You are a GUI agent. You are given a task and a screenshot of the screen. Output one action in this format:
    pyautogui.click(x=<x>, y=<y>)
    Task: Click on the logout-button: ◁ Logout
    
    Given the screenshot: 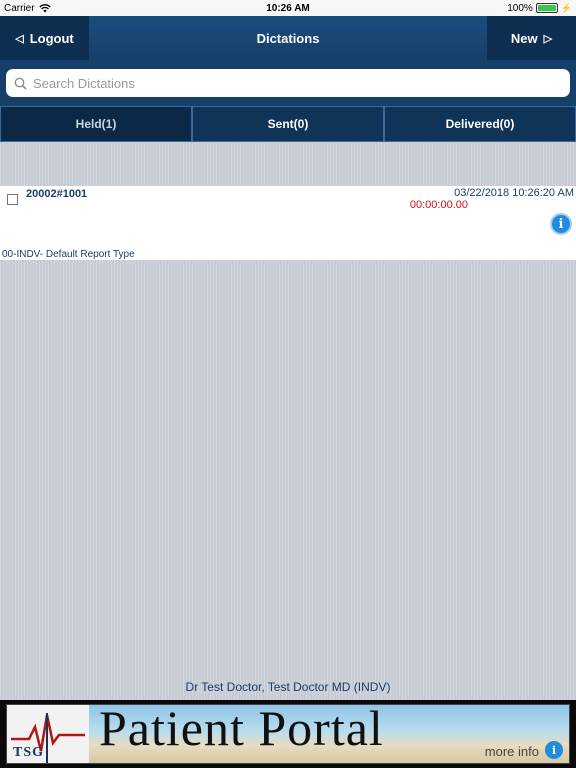 What is the action you would take?
    pyautogui.click(x=44, y=38)
    